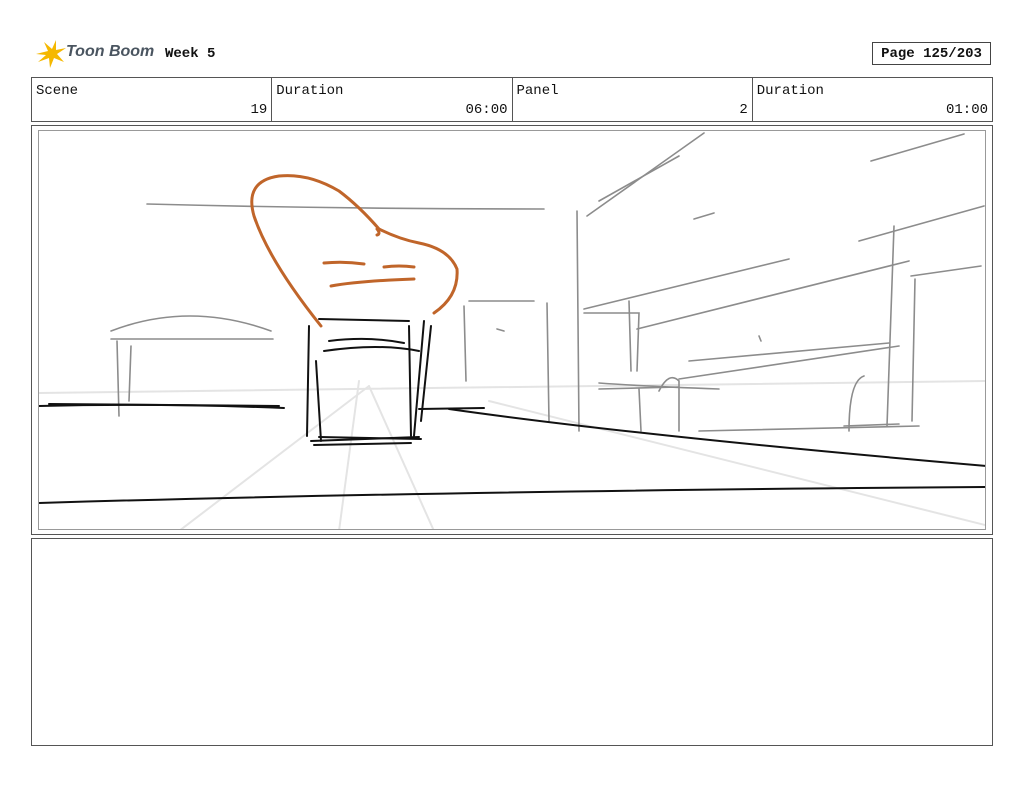 The width and height of the screenshot is (1024, 793). I want to click on document-title: Week 5, so click(190, 54).